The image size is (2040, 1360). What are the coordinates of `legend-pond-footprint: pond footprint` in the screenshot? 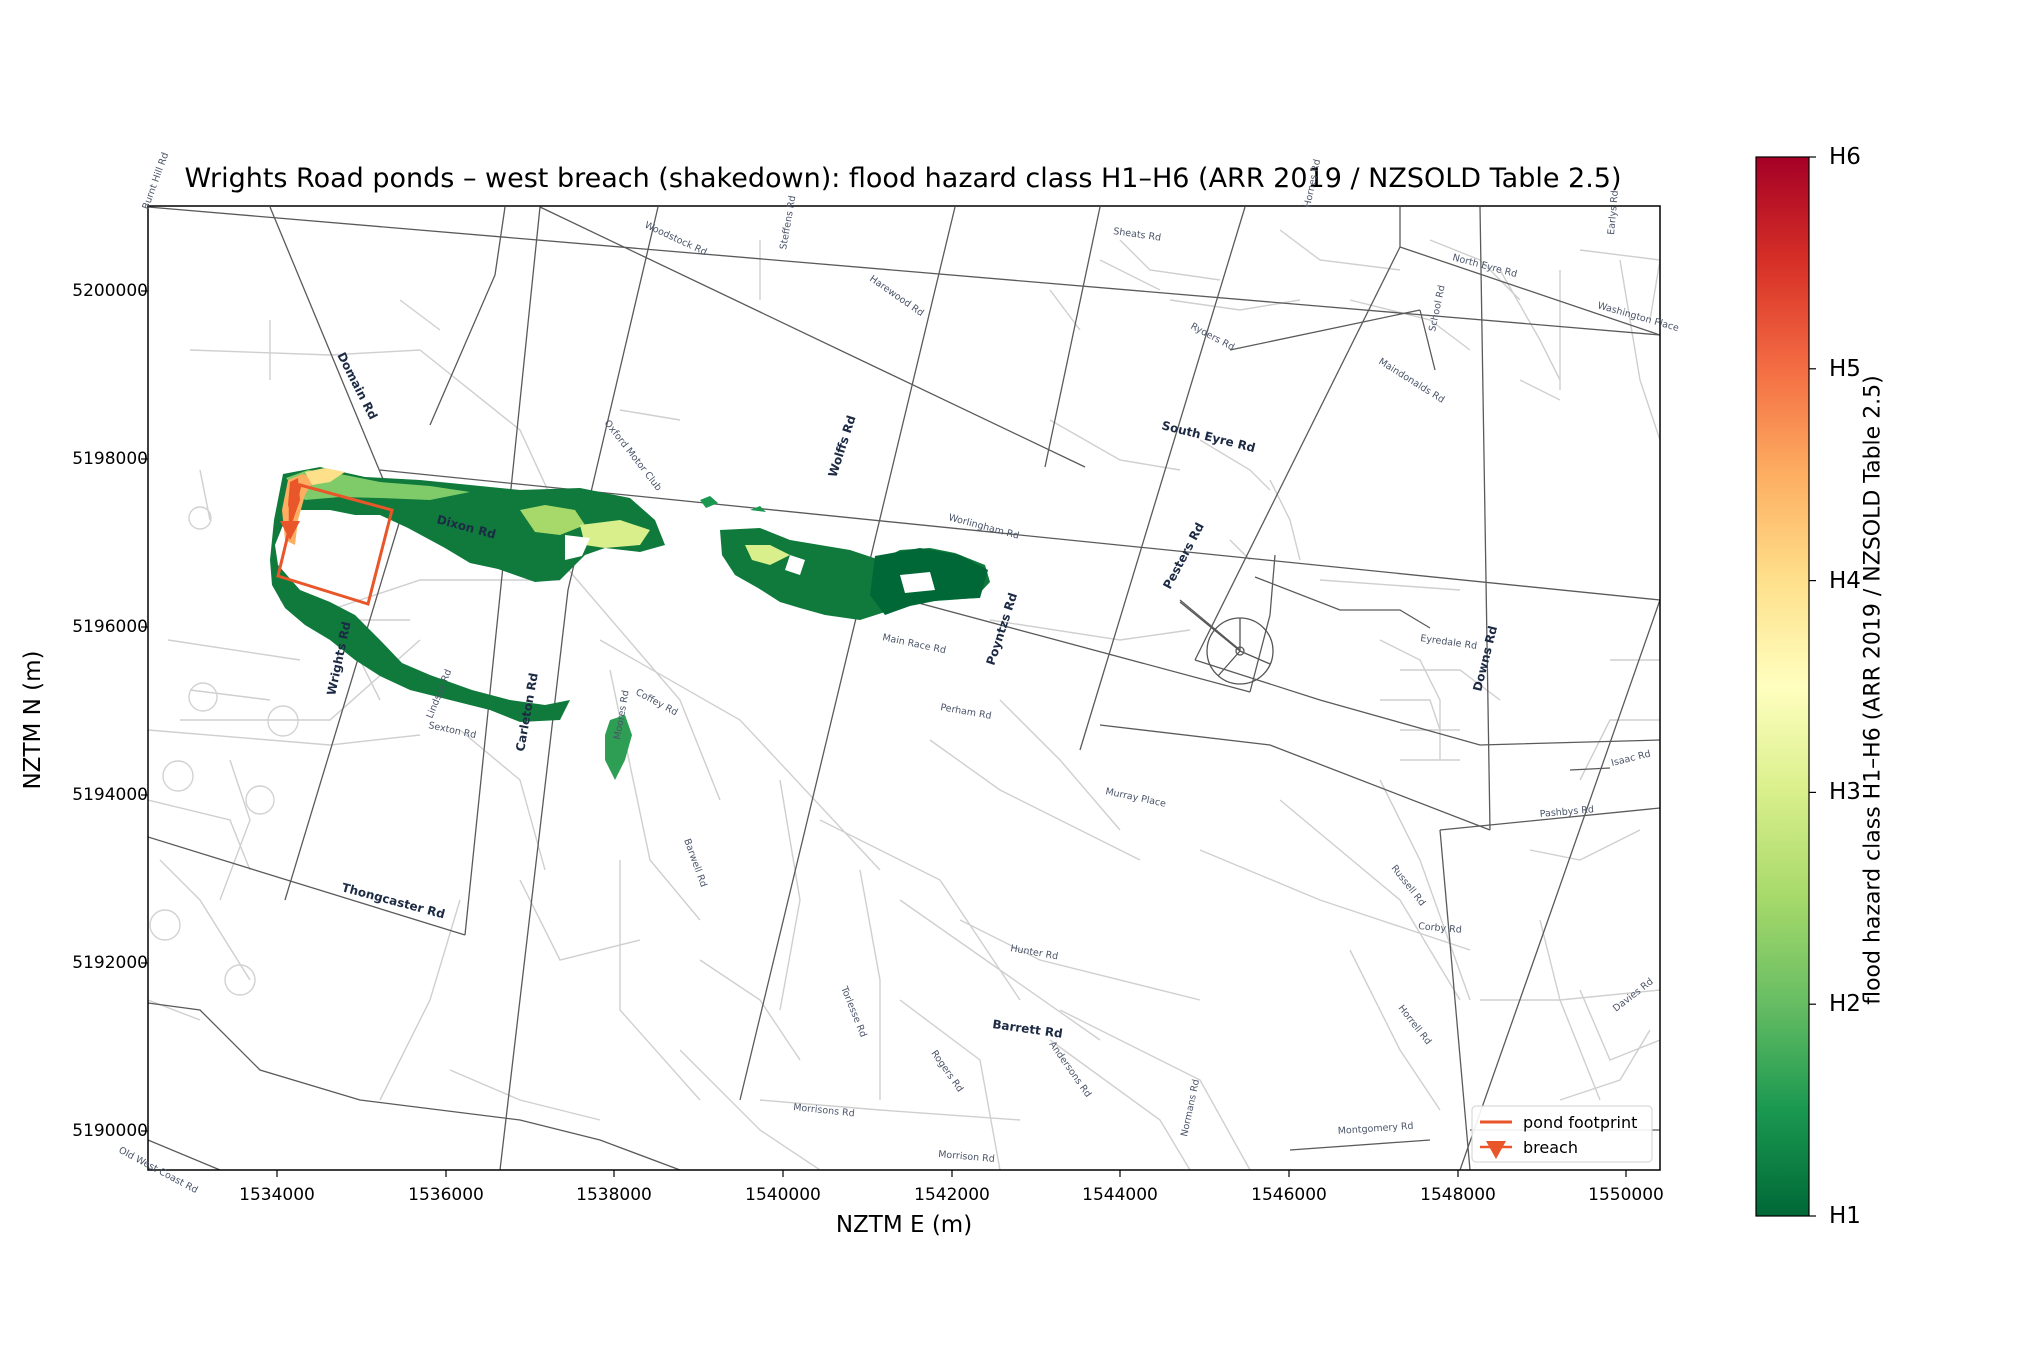 It's located at (1580, 1122).